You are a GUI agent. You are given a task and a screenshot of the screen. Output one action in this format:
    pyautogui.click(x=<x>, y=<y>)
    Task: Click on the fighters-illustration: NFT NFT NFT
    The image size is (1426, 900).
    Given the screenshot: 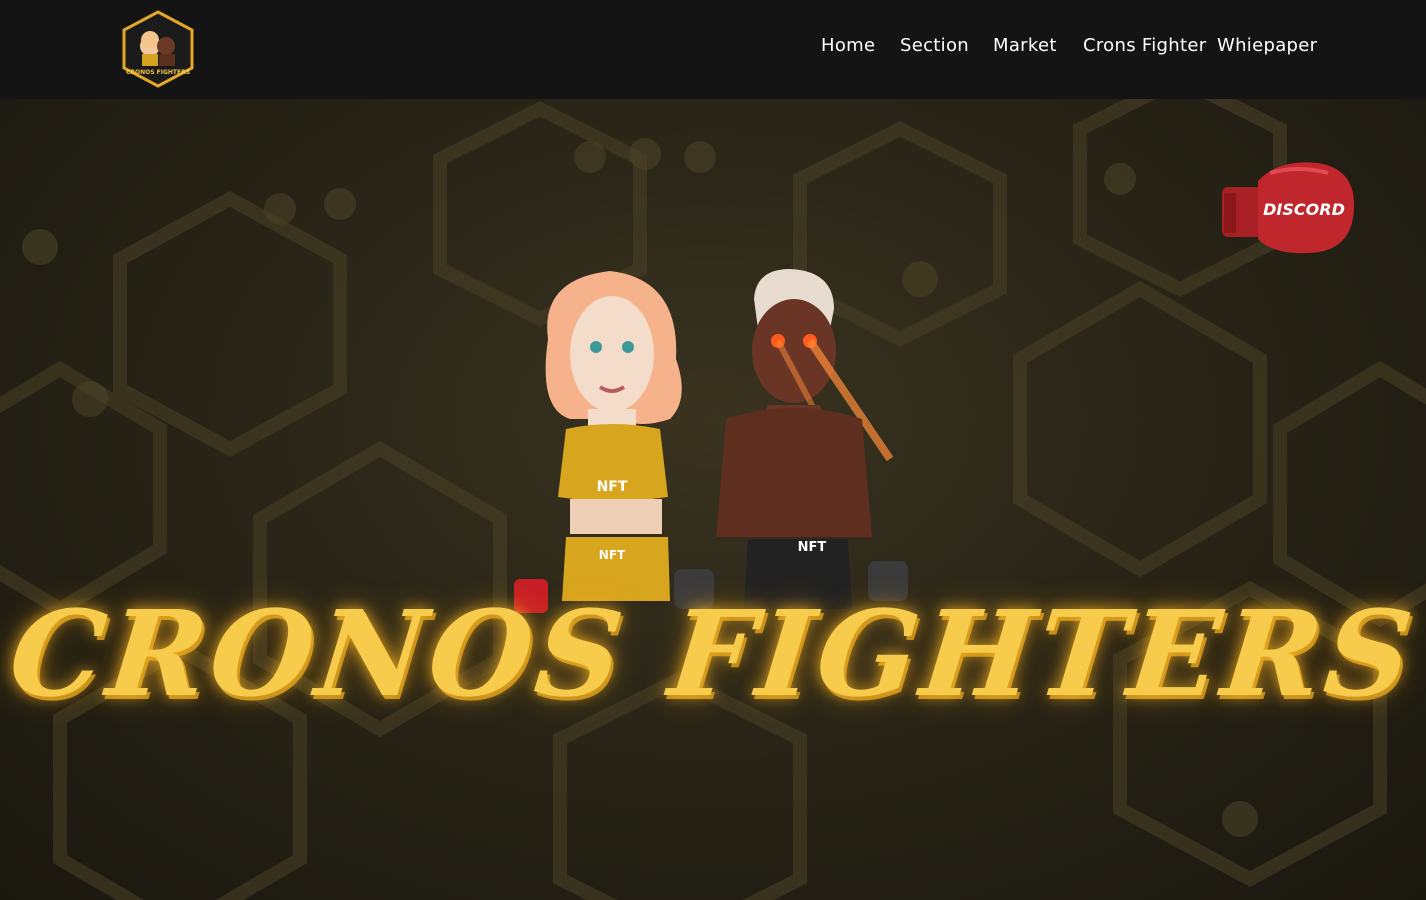 What is the action you would take?
    pyautogui.click(x=711, y=441)
    